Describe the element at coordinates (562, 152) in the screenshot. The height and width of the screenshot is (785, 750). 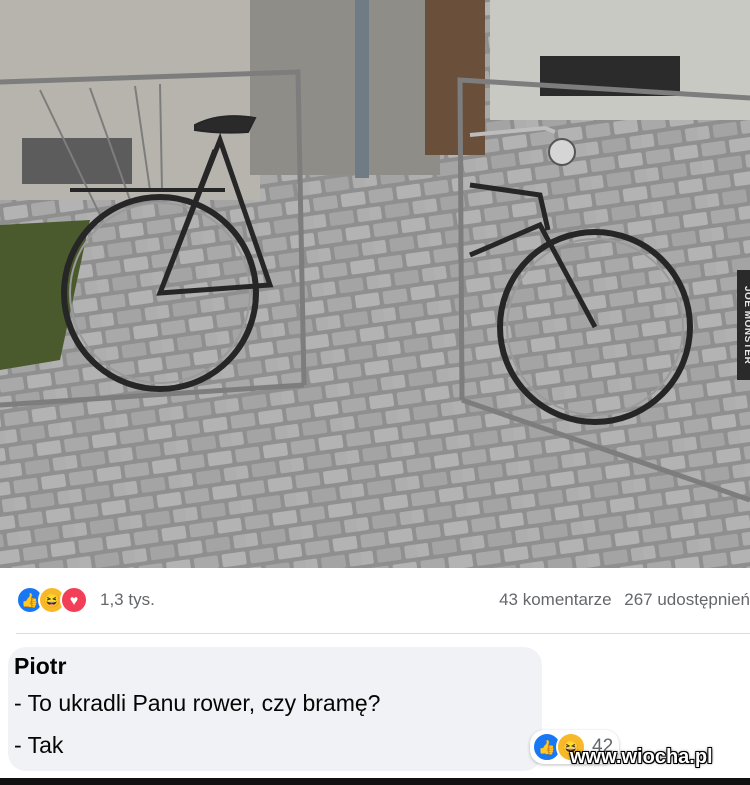
I see `headlamp` at that location.